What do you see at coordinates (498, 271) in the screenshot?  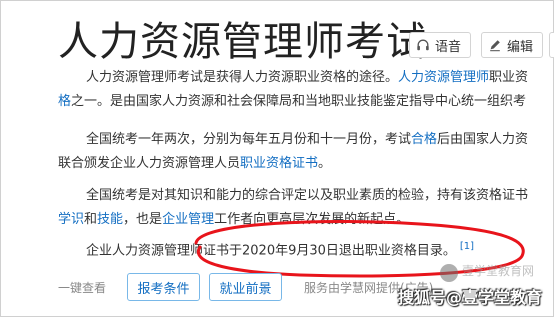 I see `watermark-faint-text: 壹学堂教育网` at bounding box center [498, 271].